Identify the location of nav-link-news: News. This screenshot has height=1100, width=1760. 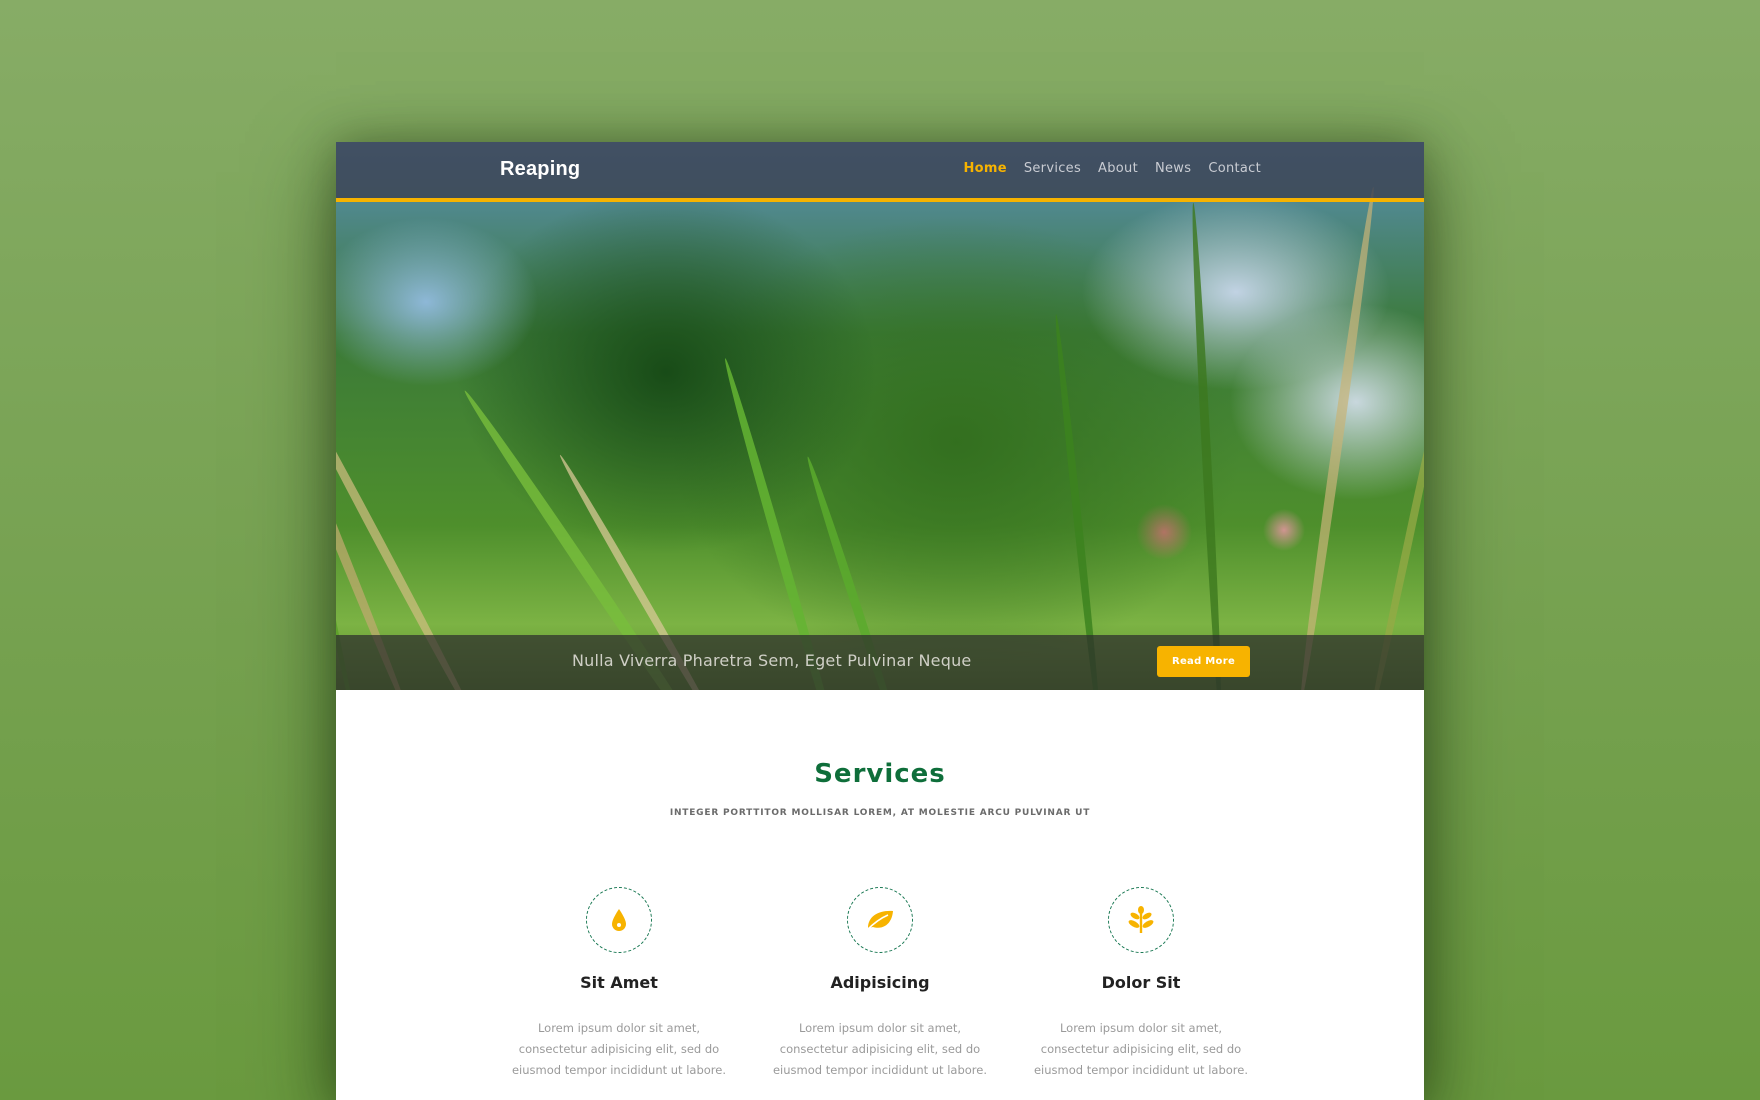
(1173, 168).